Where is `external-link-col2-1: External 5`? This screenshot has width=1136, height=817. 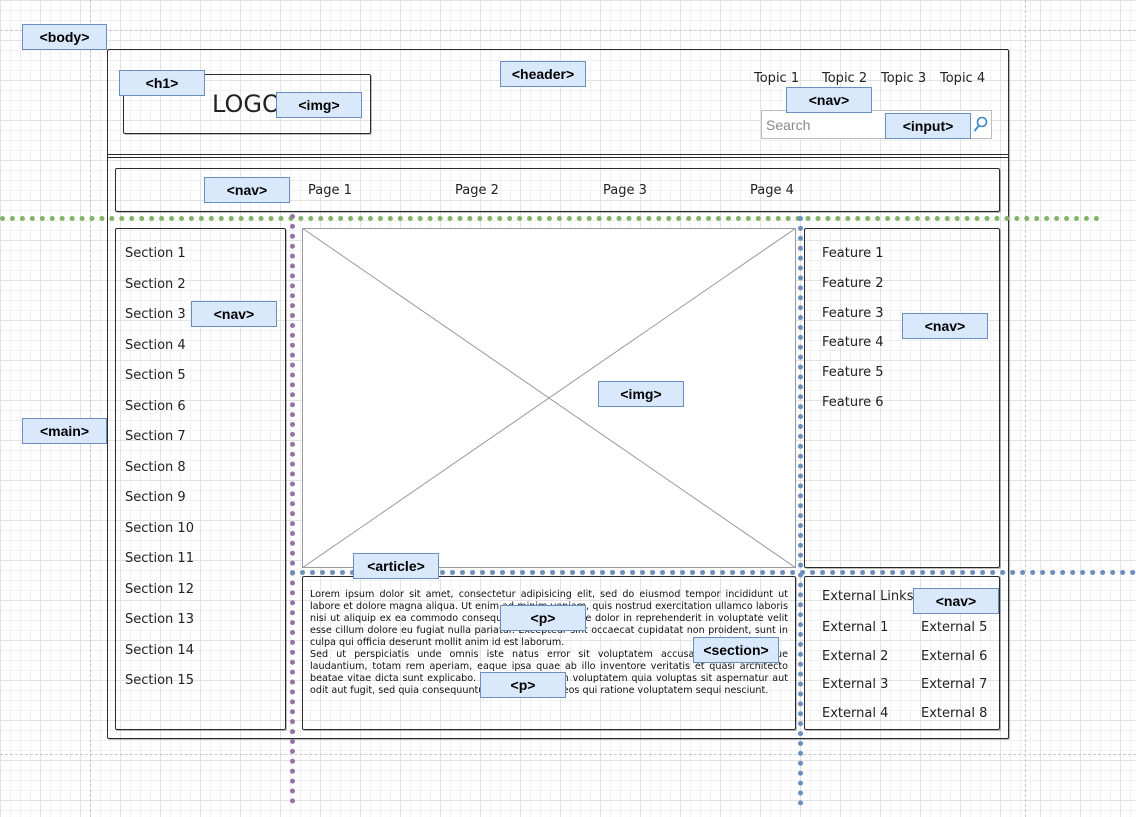
external-link-col2-1: External 5 is located at coordinates (954, 627).